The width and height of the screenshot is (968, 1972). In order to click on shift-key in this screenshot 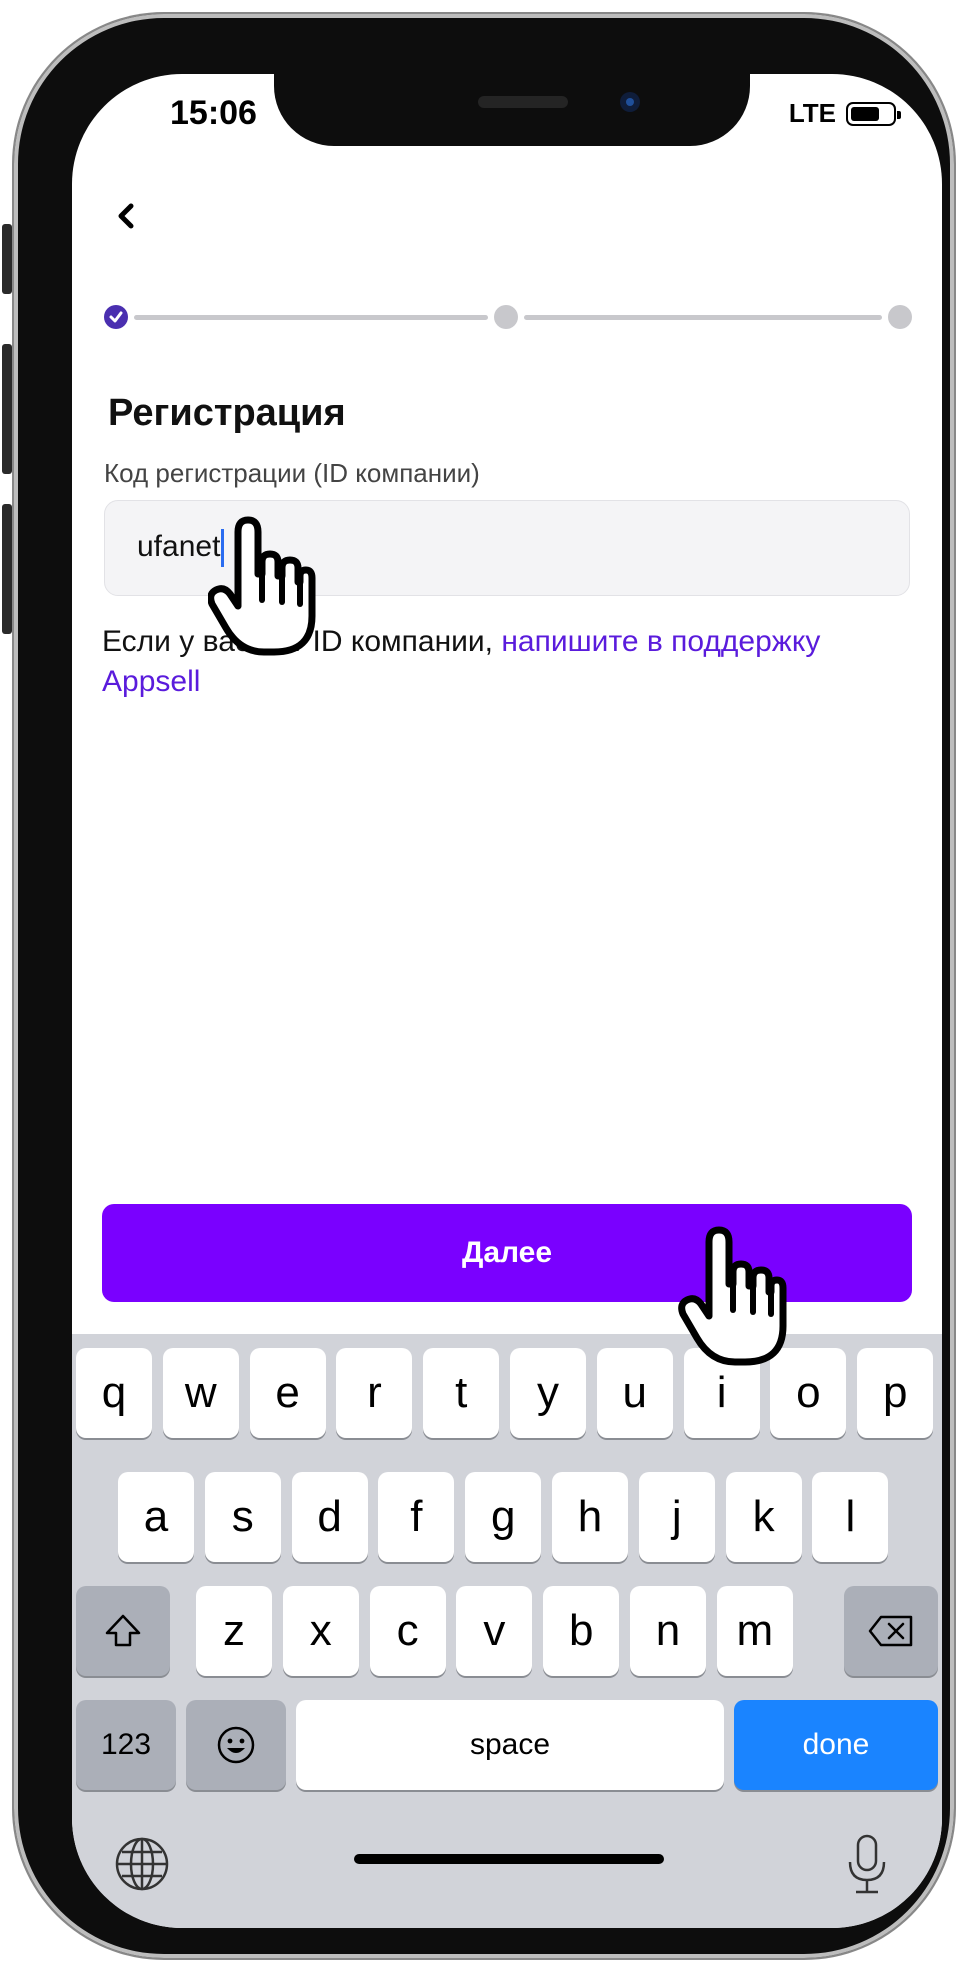, I will do `click(123, 1631)`.